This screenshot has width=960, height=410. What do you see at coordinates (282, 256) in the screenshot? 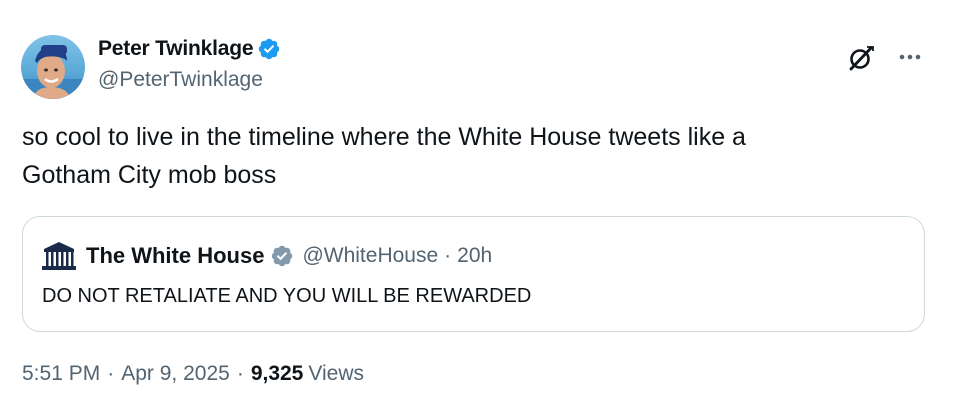
I see `gray-verified-badge-icon` at bounding box center [282, 256].